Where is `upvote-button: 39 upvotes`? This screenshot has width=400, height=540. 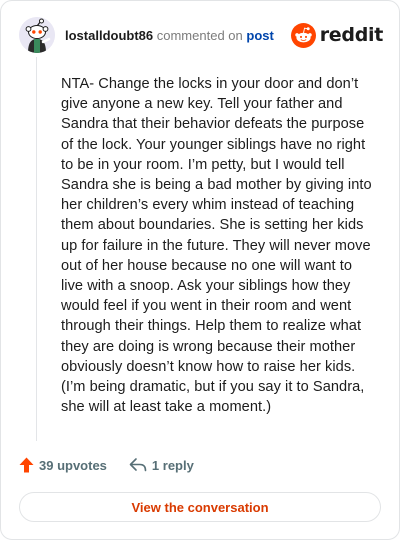 upvote-button: 39 upvotes is located at coordinates (63, 465).